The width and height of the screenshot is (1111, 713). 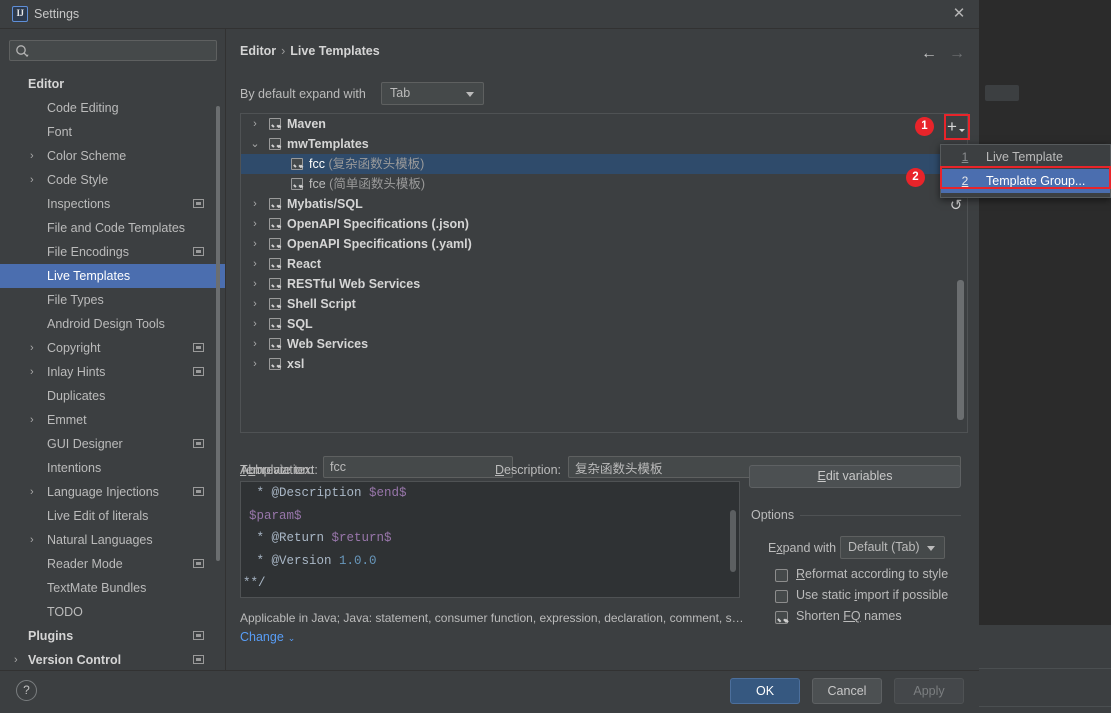 I want to click on sidebar-item-intentions: Intentions, so click(x=113, y=468).